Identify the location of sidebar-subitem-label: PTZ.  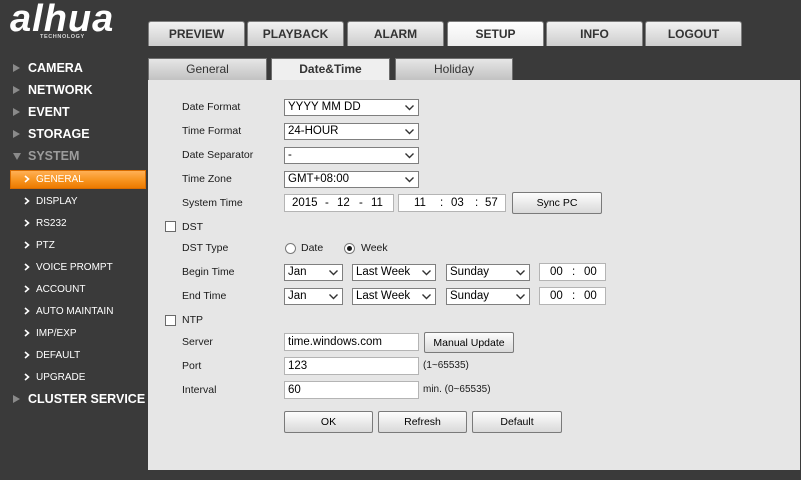
(45, 245).